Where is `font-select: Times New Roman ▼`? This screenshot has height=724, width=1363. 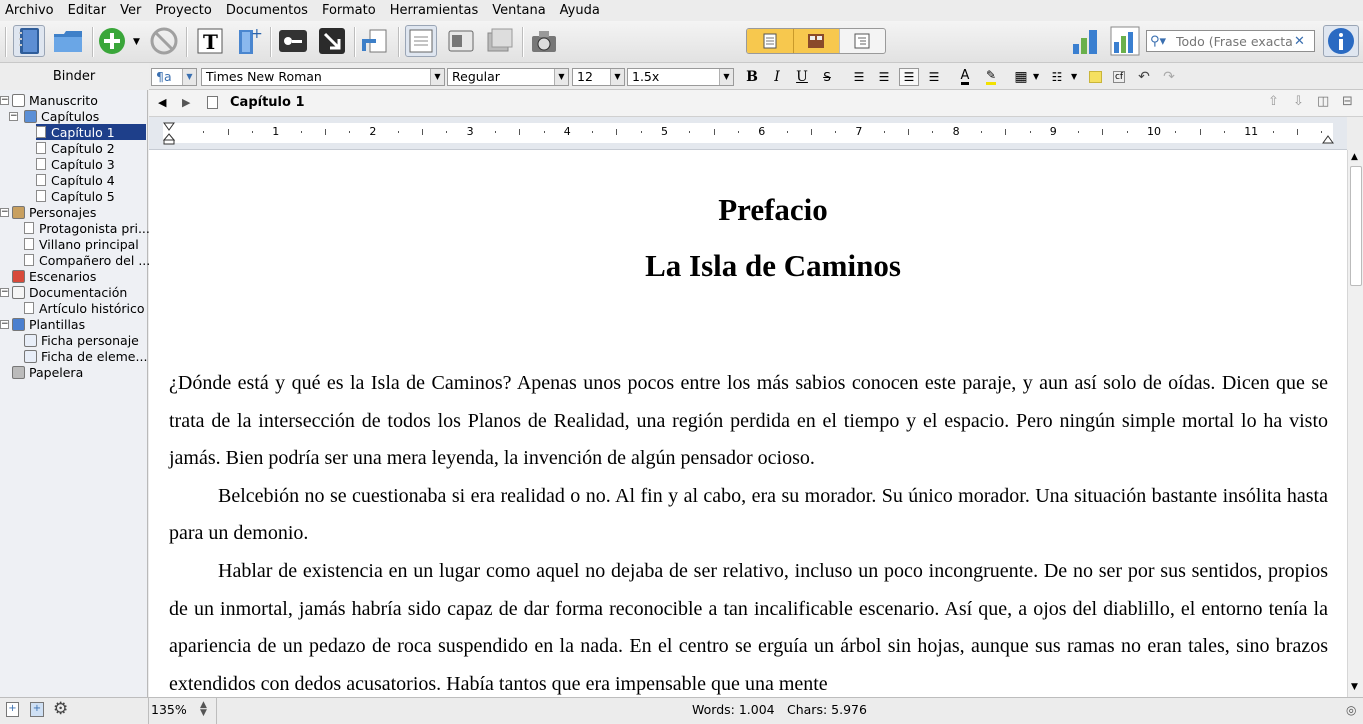 font-select: Times New Roman ▼ is located at coordinates (323, 77).